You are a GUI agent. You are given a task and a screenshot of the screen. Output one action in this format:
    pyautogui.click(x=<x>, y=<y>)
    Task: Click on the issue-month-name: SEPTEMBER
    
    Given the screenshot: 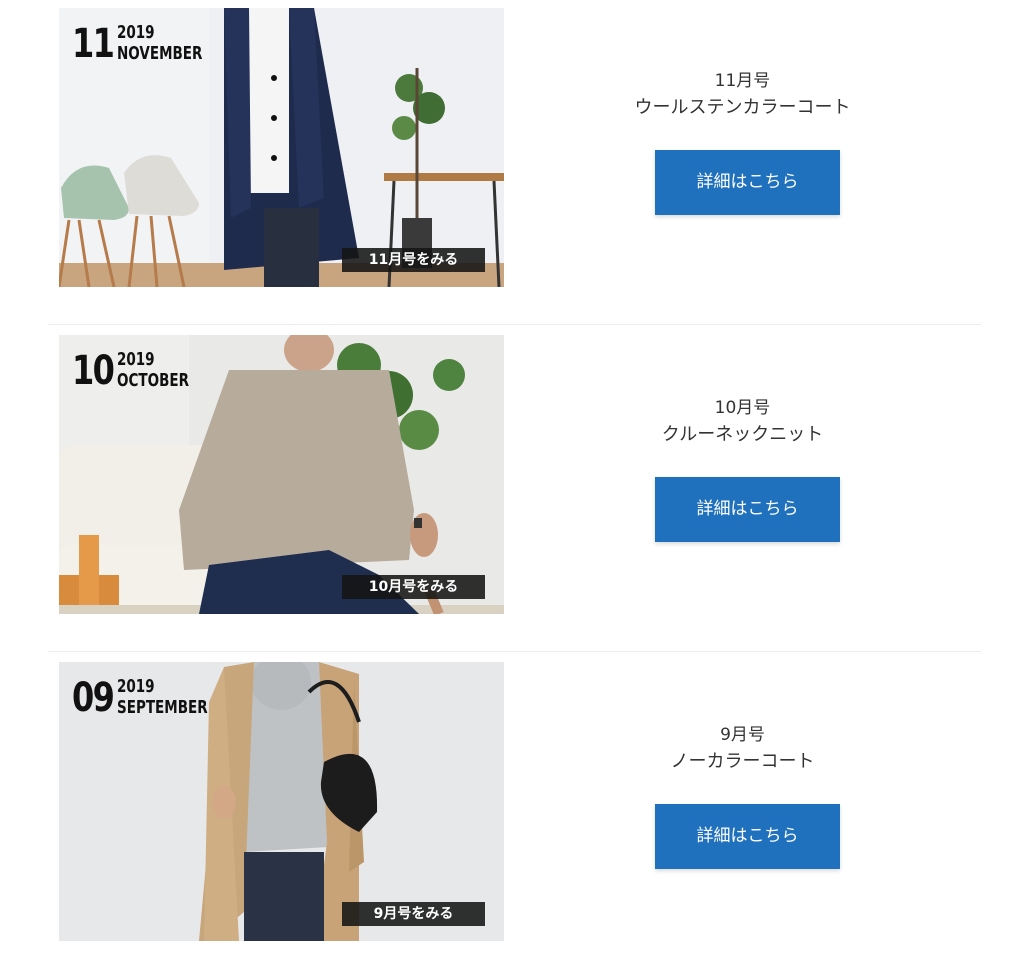 What is the action you would take?
    pyautogui.click(x=162, y=707)
    